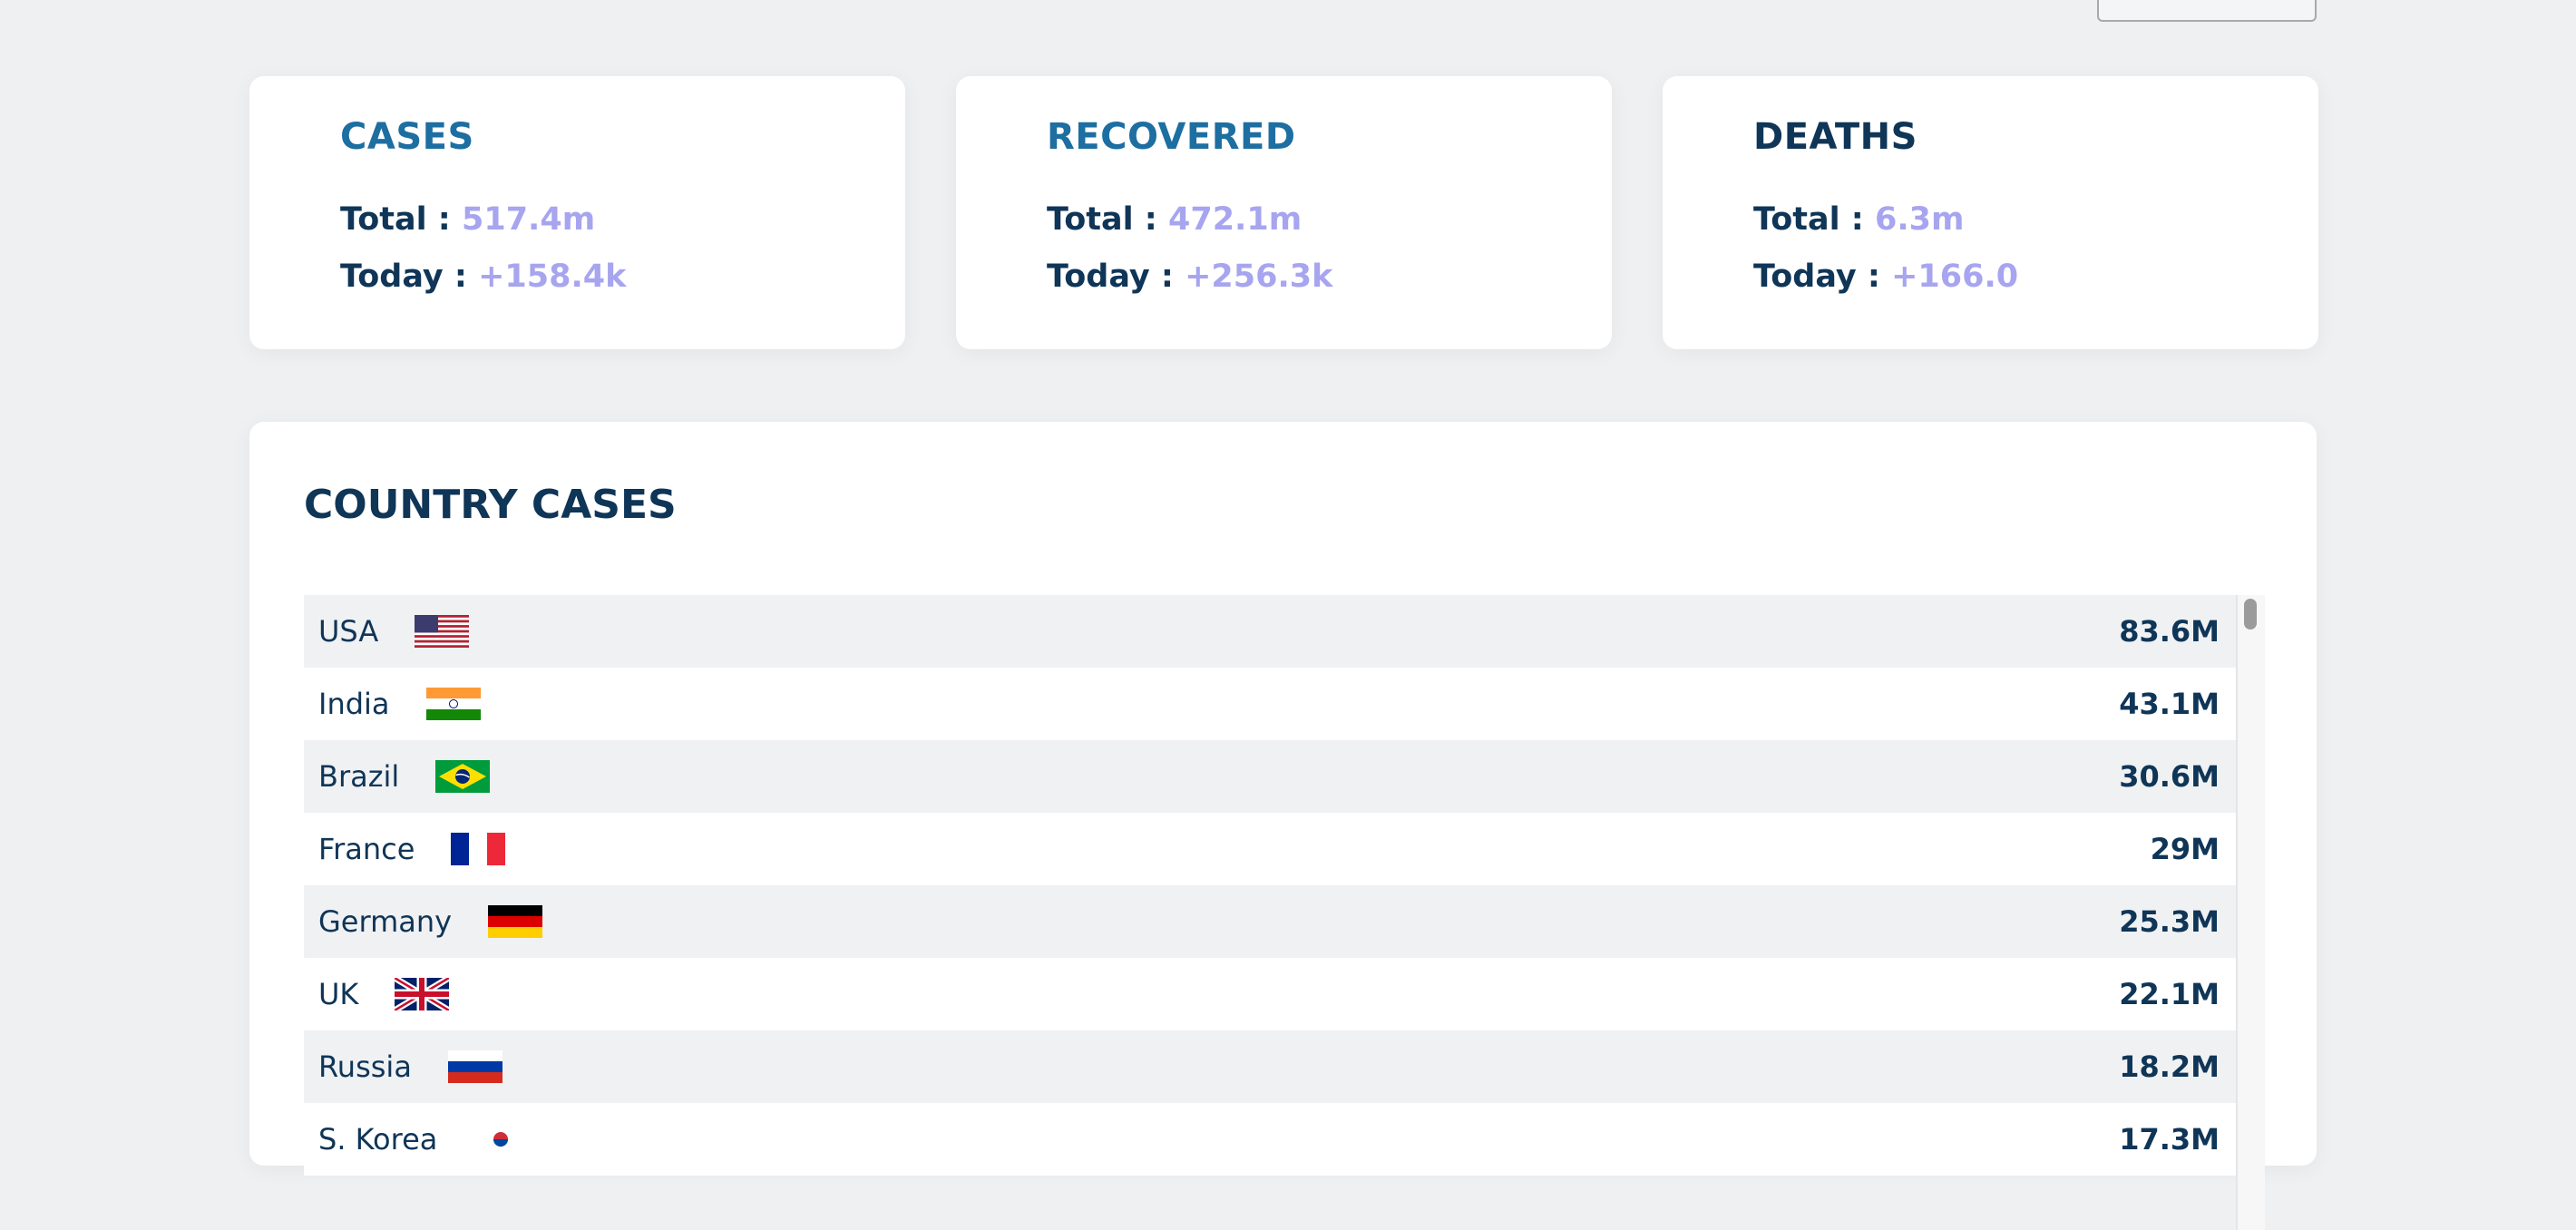 The height and width of the screenshot is (1230, 2576). What do you see at coordinates (501, 1139) in the screenshot?
I see `south-korea-flag-icon` at bounding box center [501, 1139].